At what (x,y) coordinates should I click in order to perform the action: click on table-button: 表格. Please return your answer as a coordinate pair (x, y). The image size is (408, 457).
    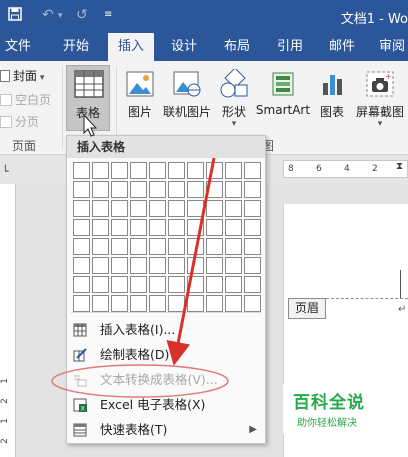
    Looking at the image, I should click on (88, 98).